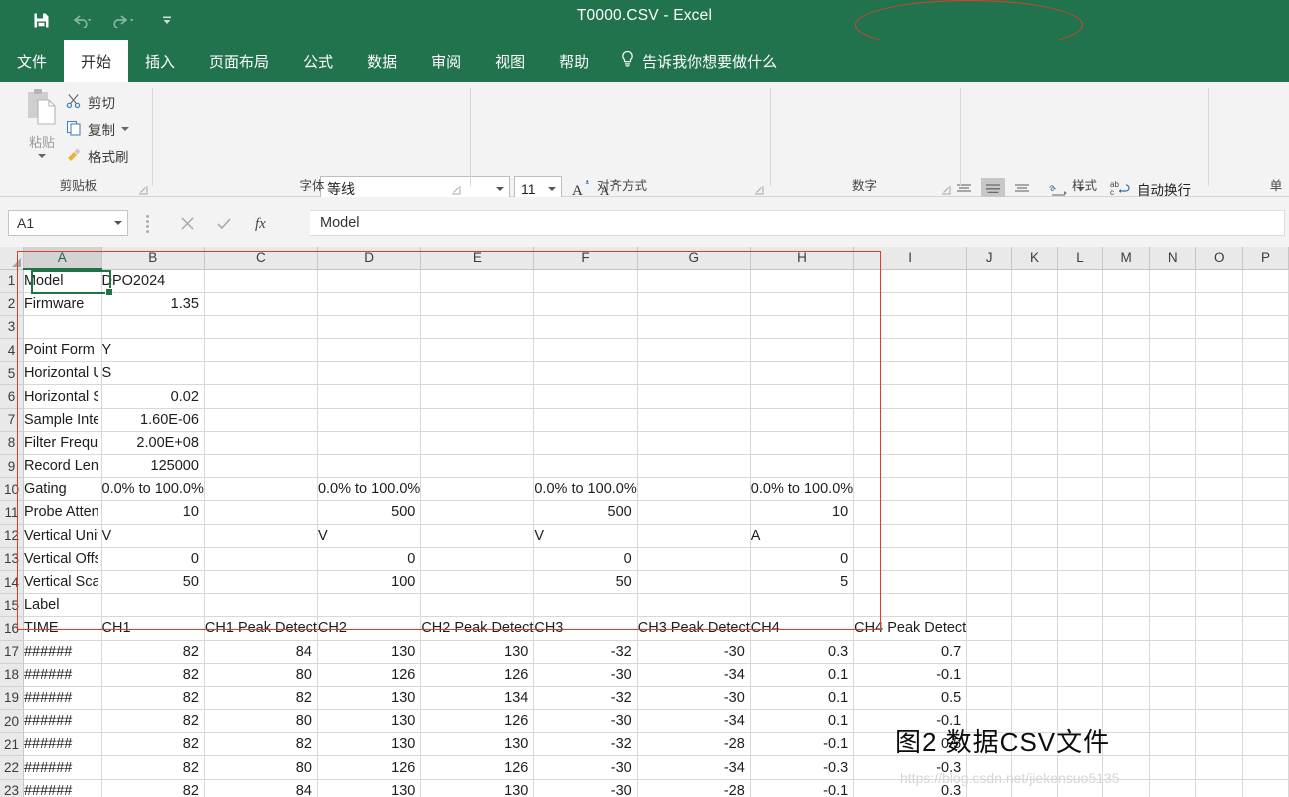 The width and height of the screenshot is (1289, 797). What do you see at coordinates (802, 466) in the screenshot?
I see `cell-H9` at bounding box center [802, 466].